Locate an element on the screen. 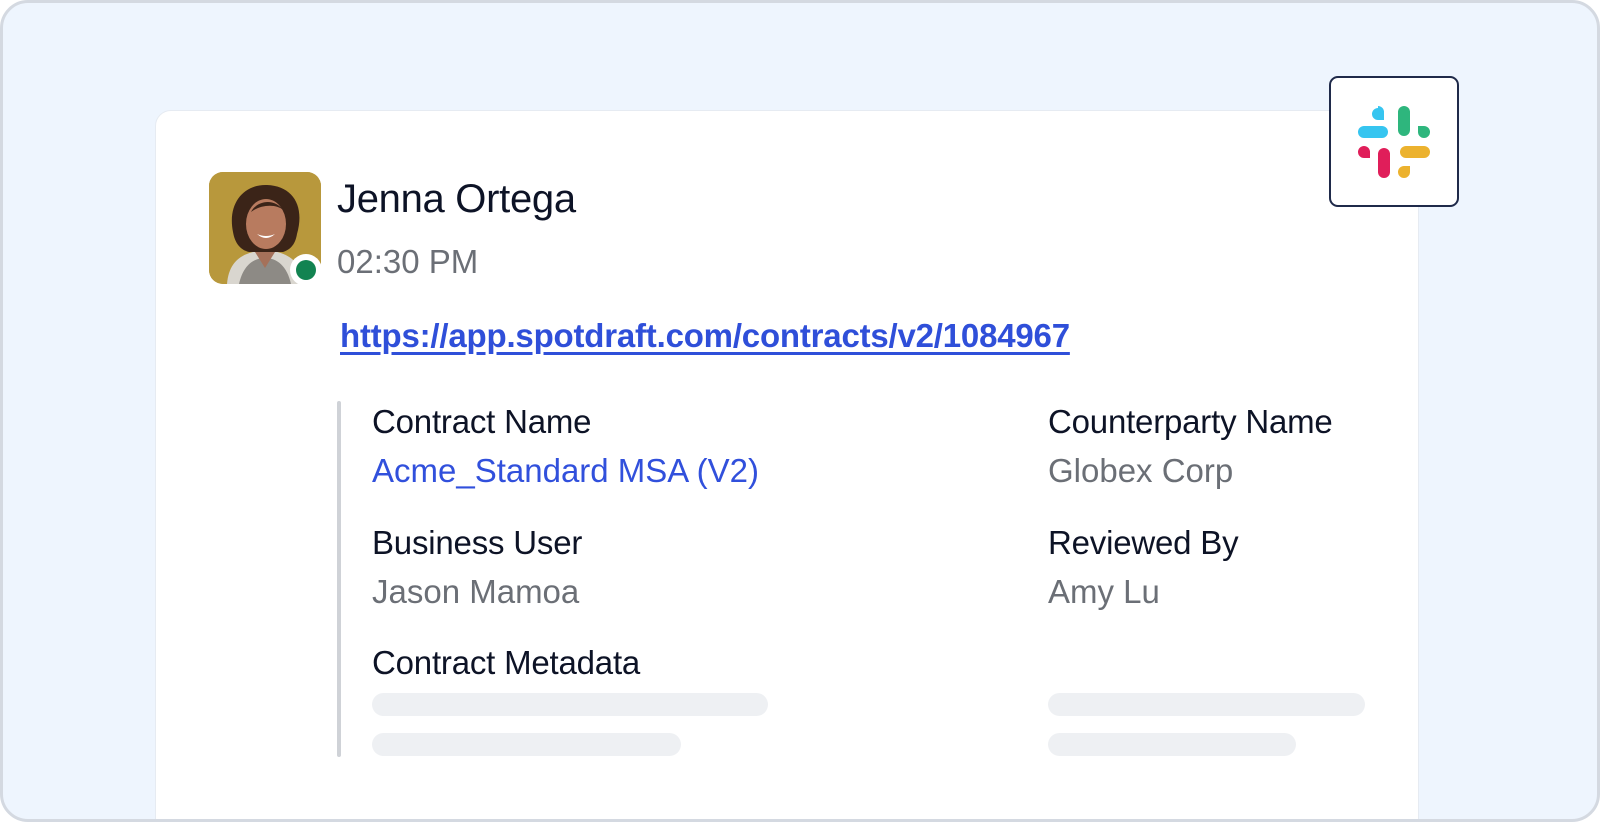 This screenshot has height=822, width=1600. business-user-value: Jason Mamoa is located at coordinates (476, 591).